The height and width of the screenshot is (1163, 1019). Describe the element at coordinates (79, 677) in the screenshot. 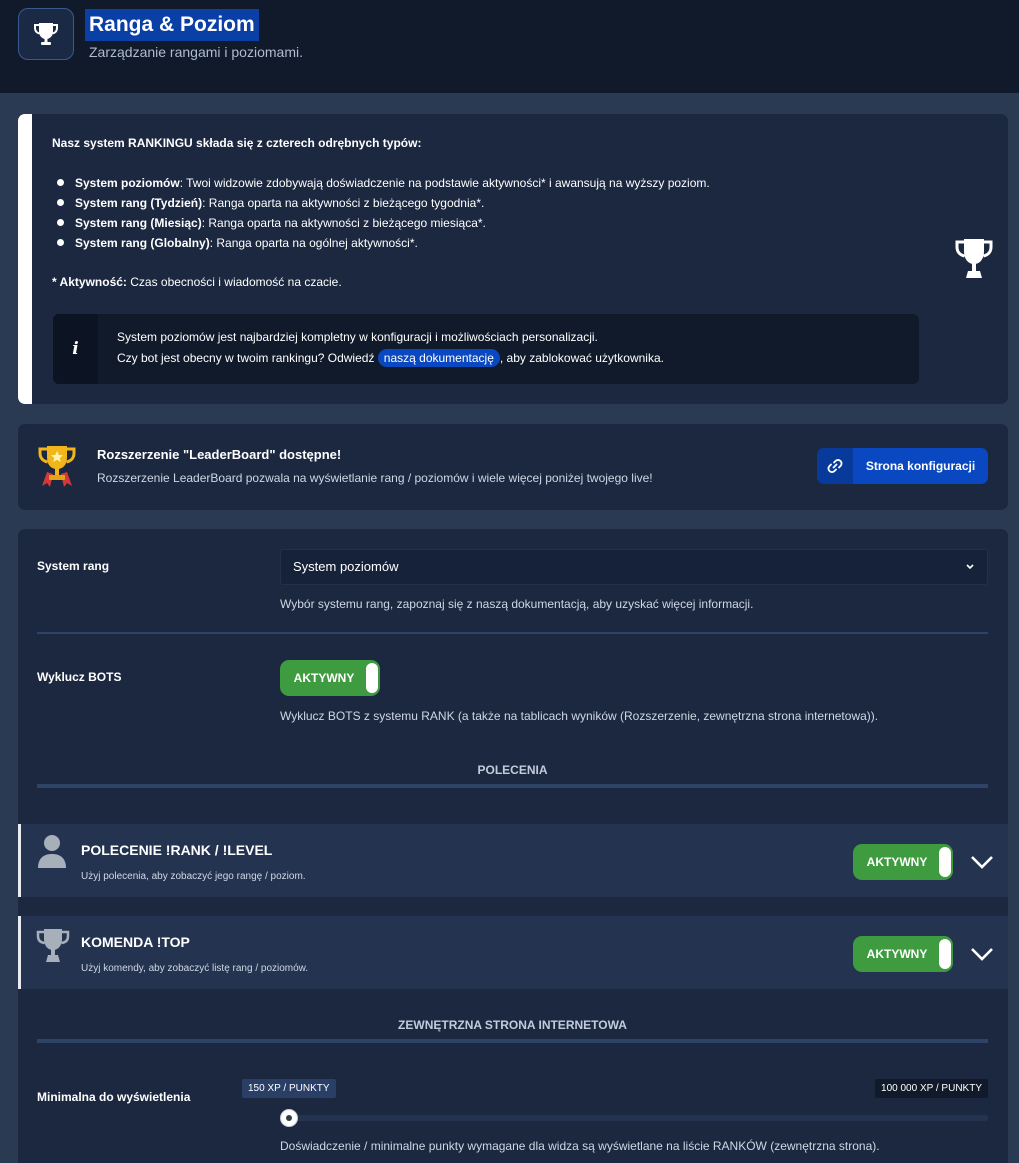

I see `exclude-bots-label: Wyklucz BOTS` at that location.